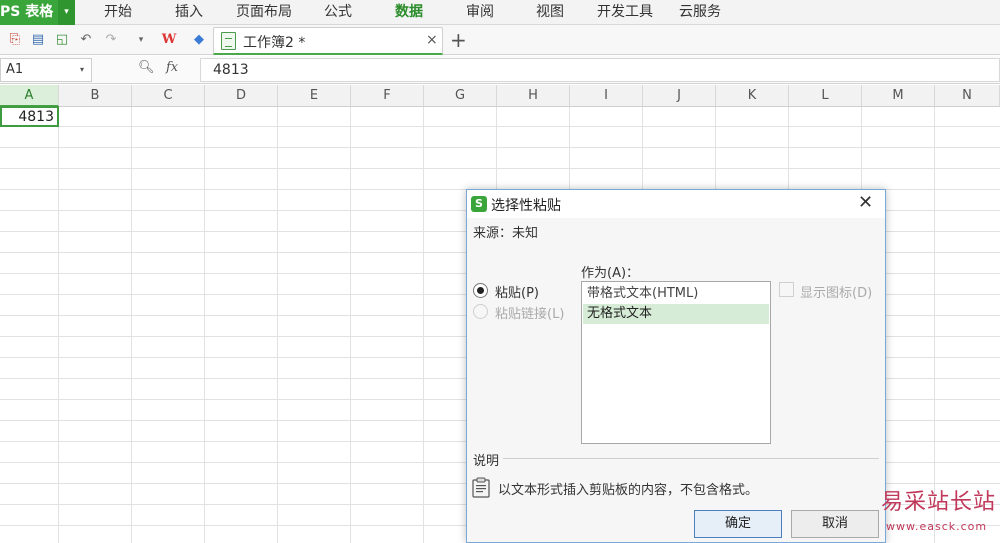 The image size is (1000, 543). Describe the element at coordinates (937, 526) in the screenshot. I see `watermark-url: www.easck.com` at that location.